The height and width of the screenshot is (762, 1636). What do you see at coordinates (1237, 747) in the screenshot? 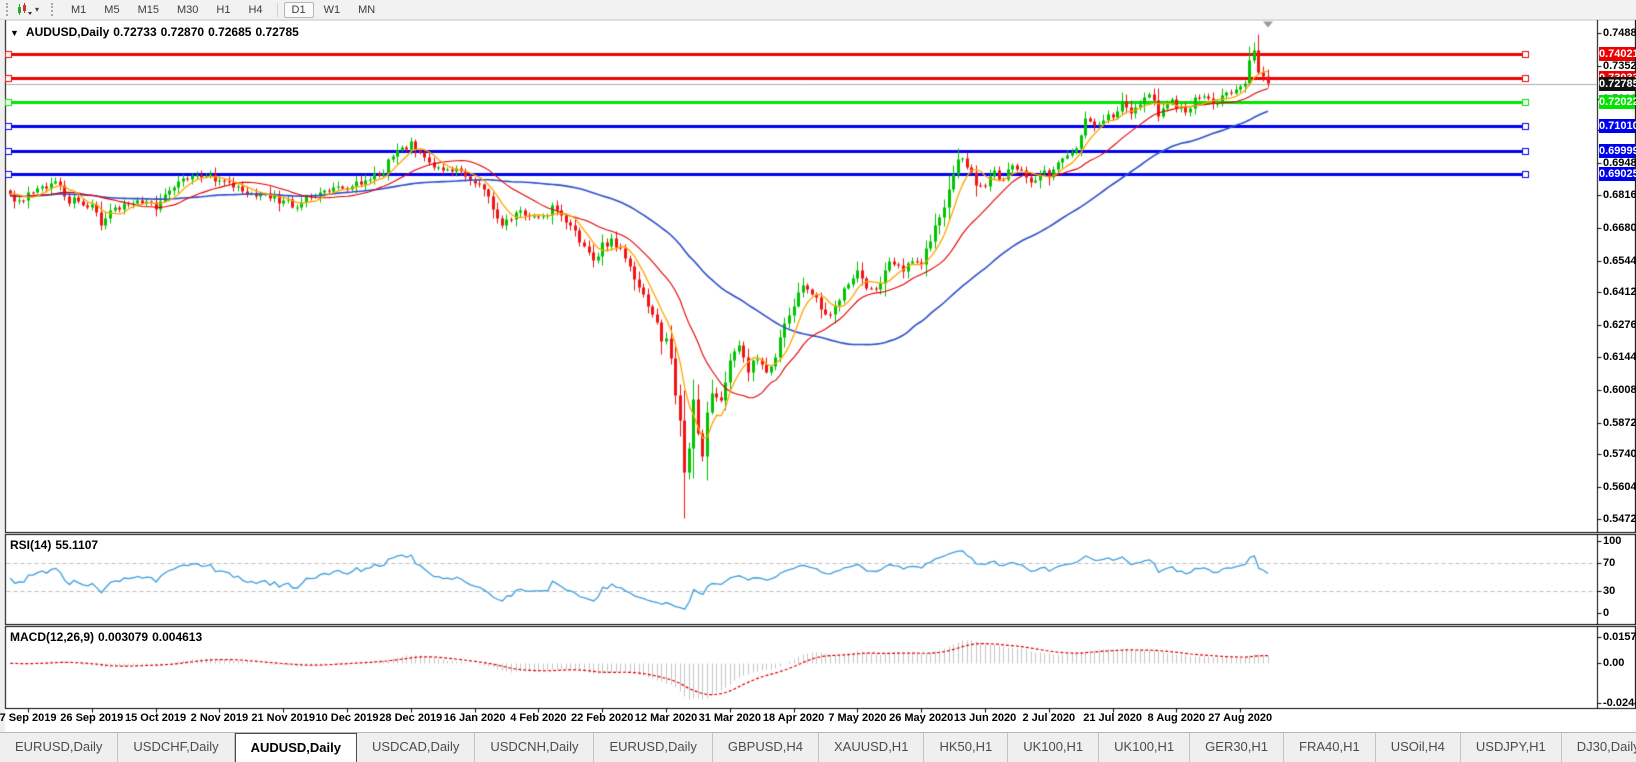
I see `symbol-tab-ger30-h1-11: GER30,H1` at bounding box center [1237, 747].